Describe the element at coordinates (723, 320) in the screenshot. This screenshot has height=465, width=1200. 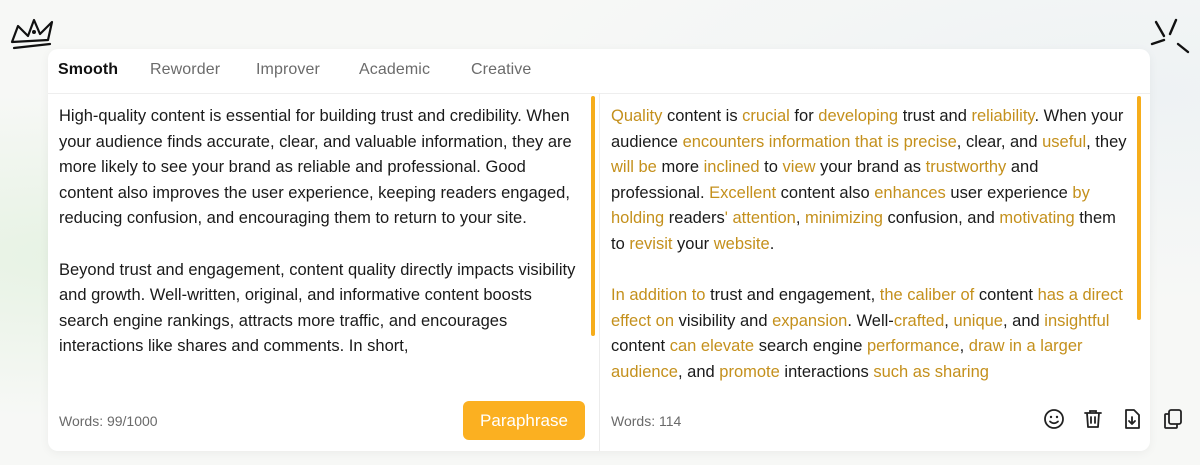
I see `unchanged-text: visibility and` at that location.